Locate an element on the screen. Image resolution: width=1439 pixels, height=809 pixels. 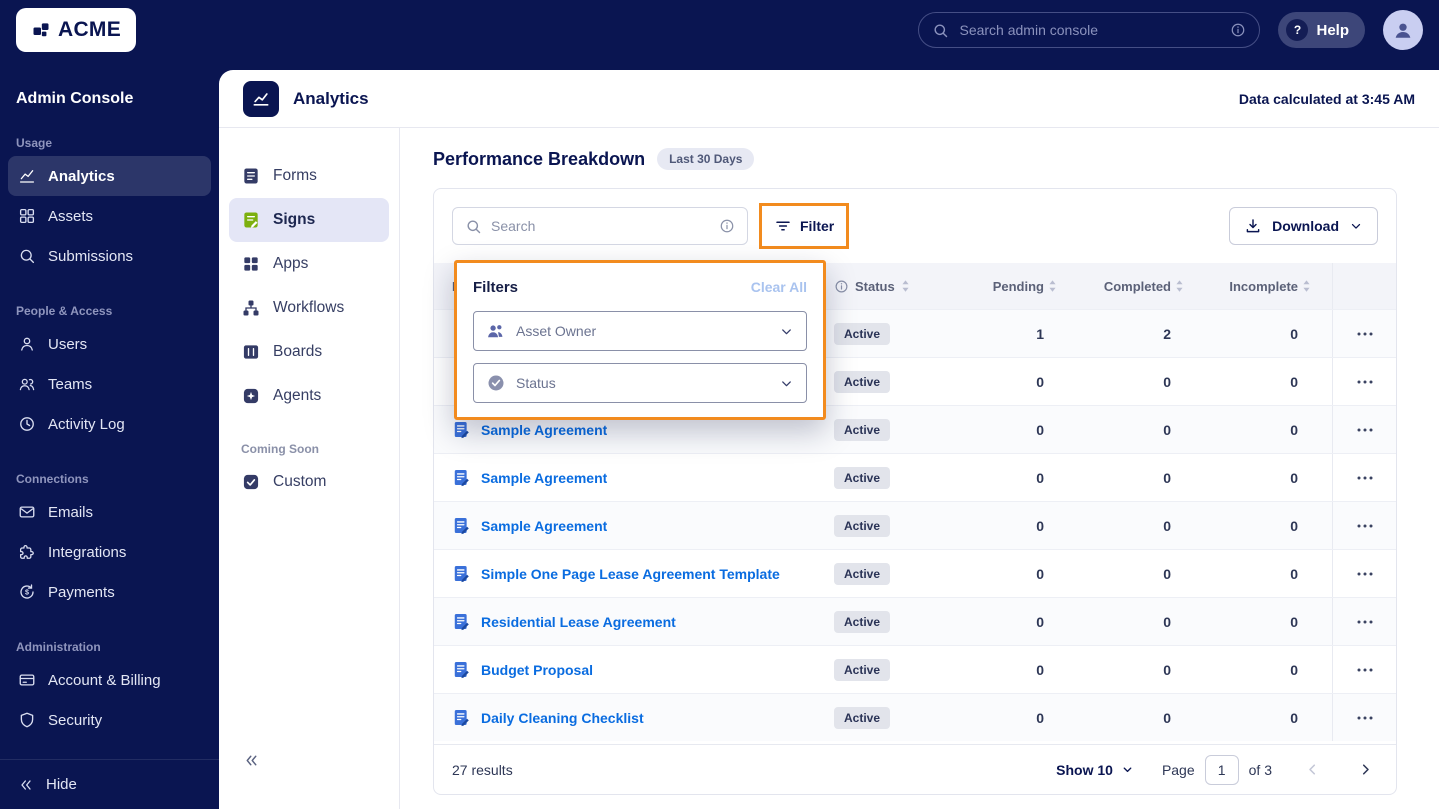
status-placeholder: Status is located at coordinates (536, 383).